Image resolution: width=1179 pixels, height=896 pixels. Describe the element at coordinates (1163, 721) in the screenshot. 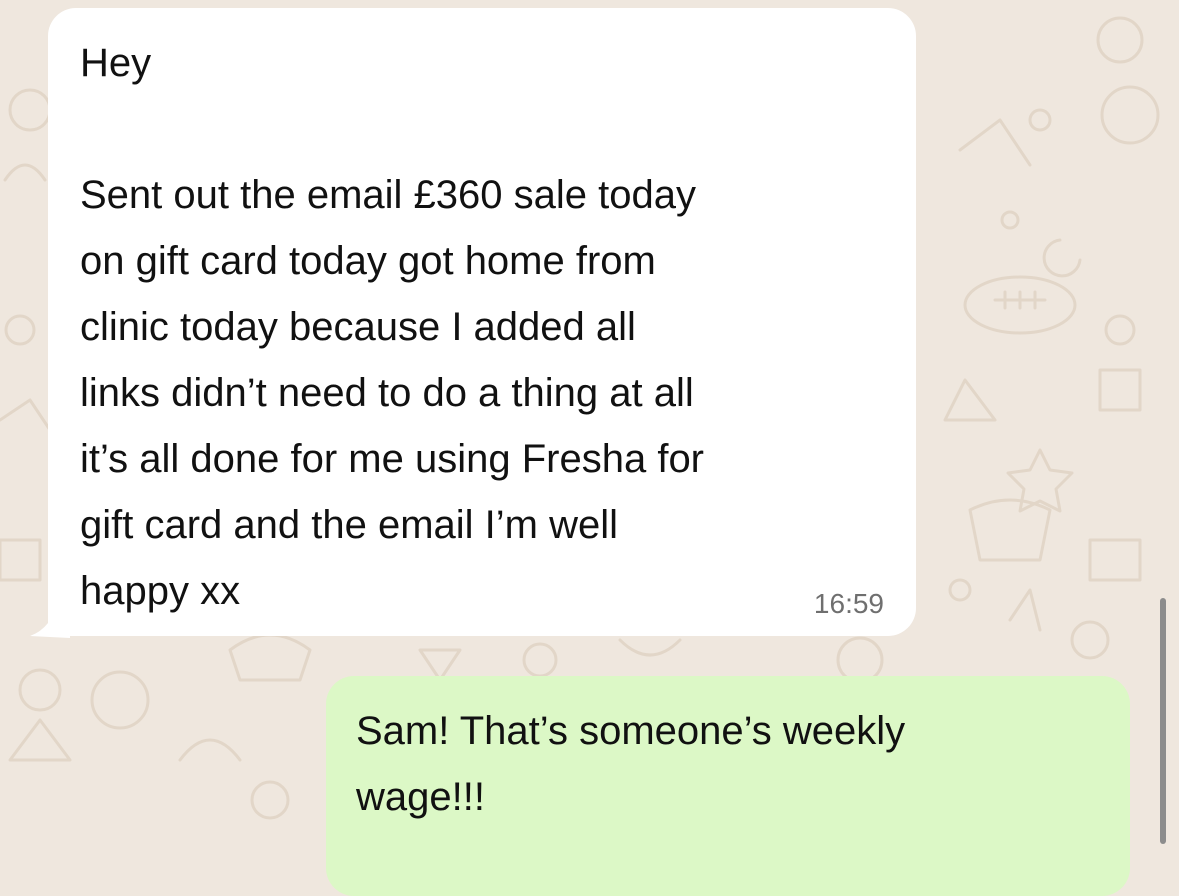

I see `chat-scrollbar` at that location.